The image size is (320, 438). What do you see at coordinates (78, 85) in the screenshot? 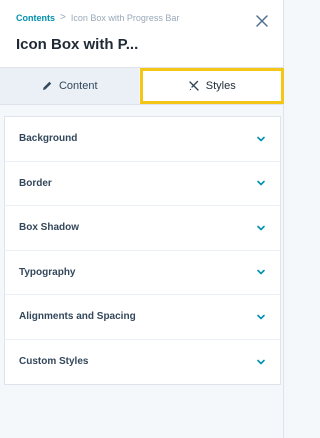
I see `tab-content-label: Content` at bounding box center [78, 85].